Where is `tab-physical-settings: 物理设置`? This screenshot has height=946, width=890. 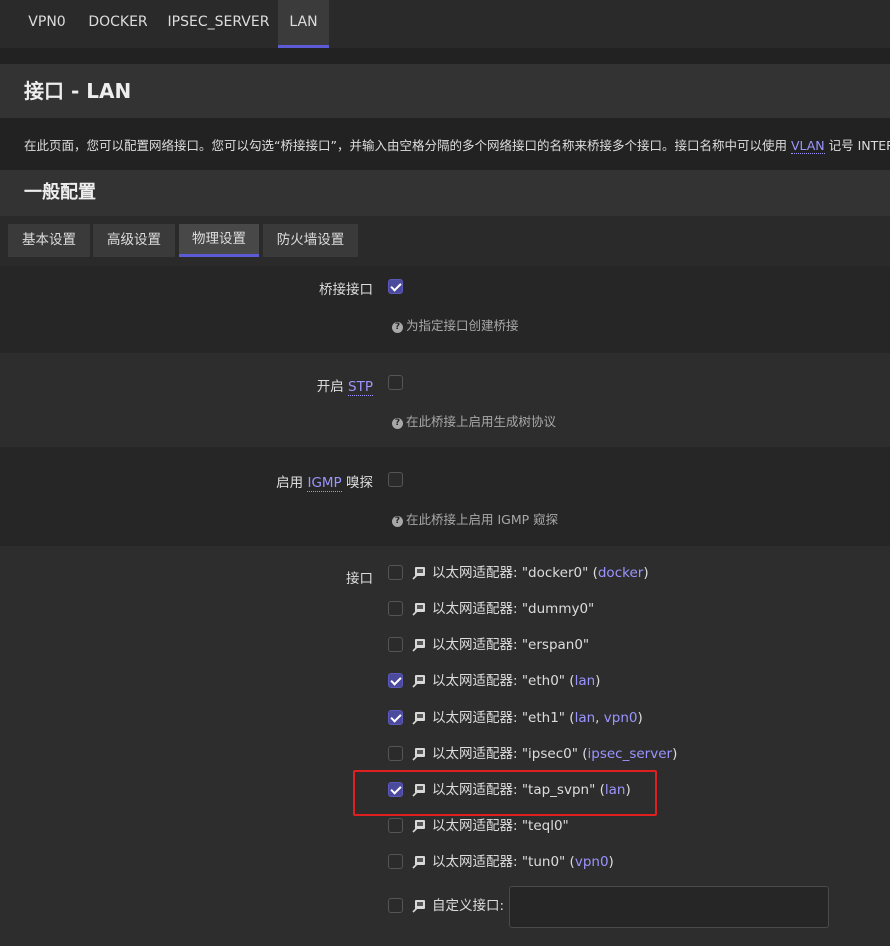 tab-physical-settings: 物理设置 is located at coordinates (219, 240).